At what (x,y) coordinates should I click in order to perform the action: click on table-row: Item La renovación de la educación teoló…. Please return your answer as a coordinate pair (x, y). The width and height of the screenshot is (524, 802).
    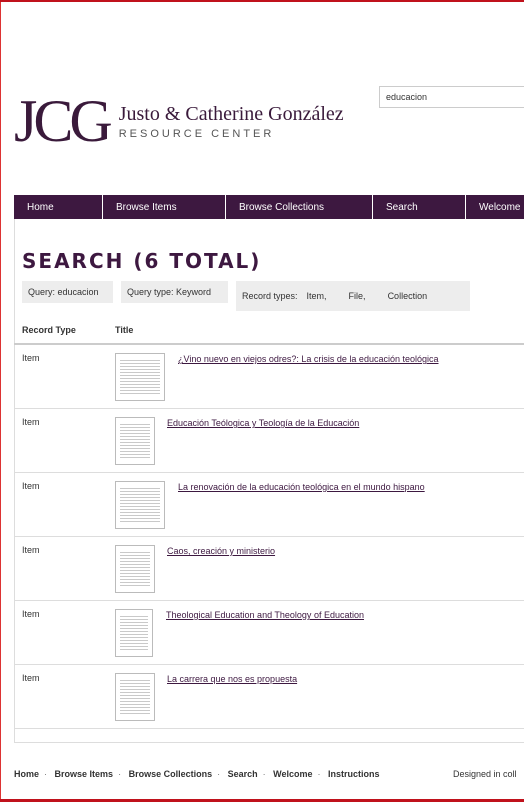
    Looking at the image, I should click on (269, 505).